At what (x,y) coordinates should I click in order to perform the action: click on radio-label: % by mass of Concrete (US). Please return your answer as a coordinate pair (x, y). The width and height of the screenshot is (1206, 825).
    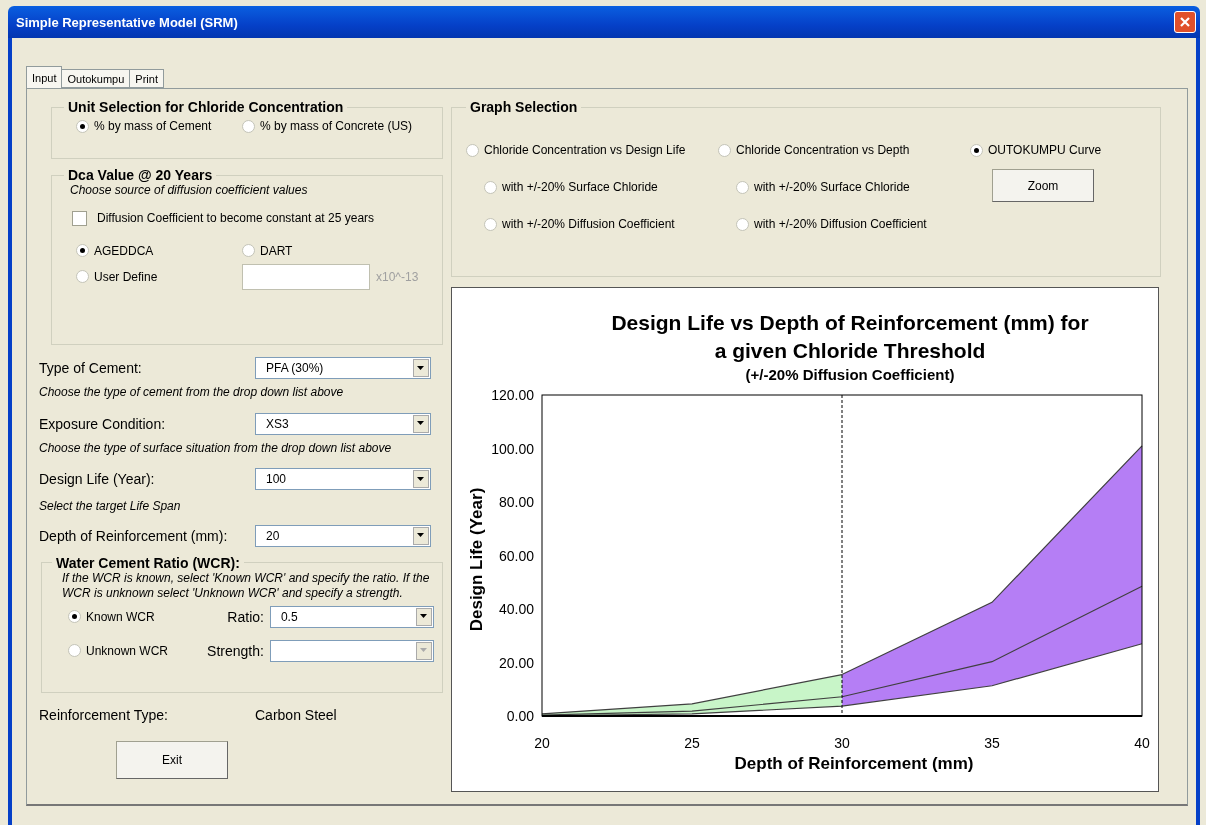
    Looking at the image, I should click on (336, 126).